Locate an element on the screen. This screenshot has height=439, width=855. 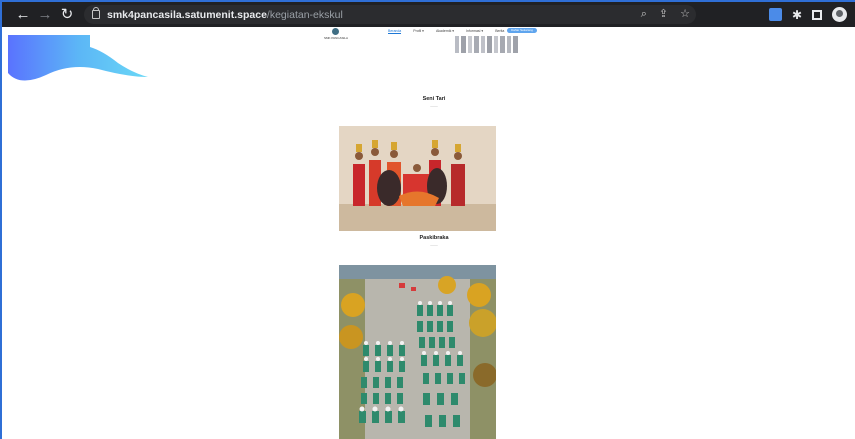
menu-item-berita: Berita is located at coordinates (499, 31).